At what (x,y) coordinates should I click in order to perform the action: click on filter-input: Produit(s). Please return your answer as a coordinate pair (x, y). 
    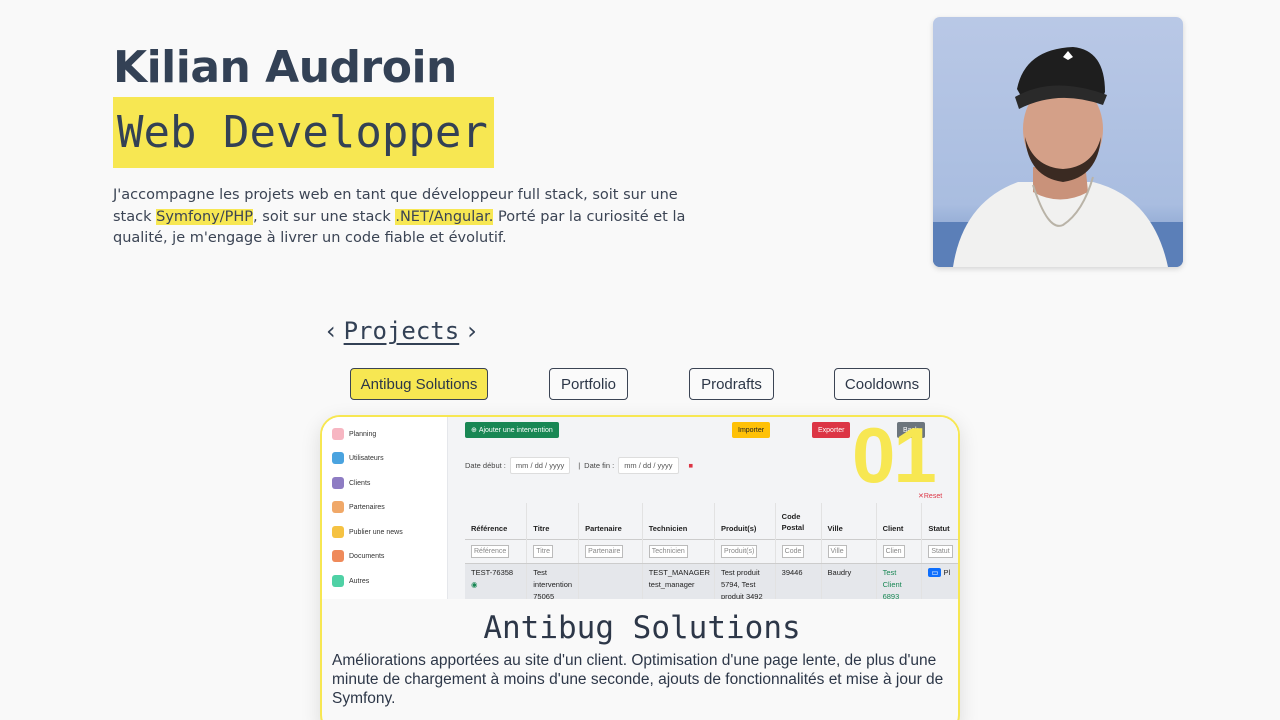
    Looking at the image, I should click on (739, 551).